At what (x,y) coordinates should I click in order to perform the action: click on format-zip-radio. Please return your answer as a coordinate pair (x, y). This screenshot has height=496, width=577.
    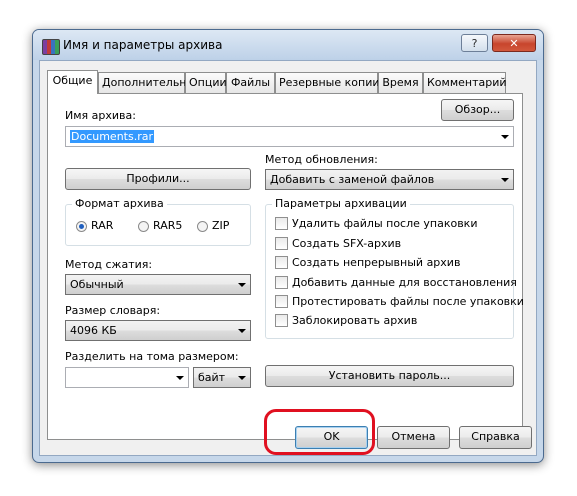
    Looking at the image, I should click on (202, 226).